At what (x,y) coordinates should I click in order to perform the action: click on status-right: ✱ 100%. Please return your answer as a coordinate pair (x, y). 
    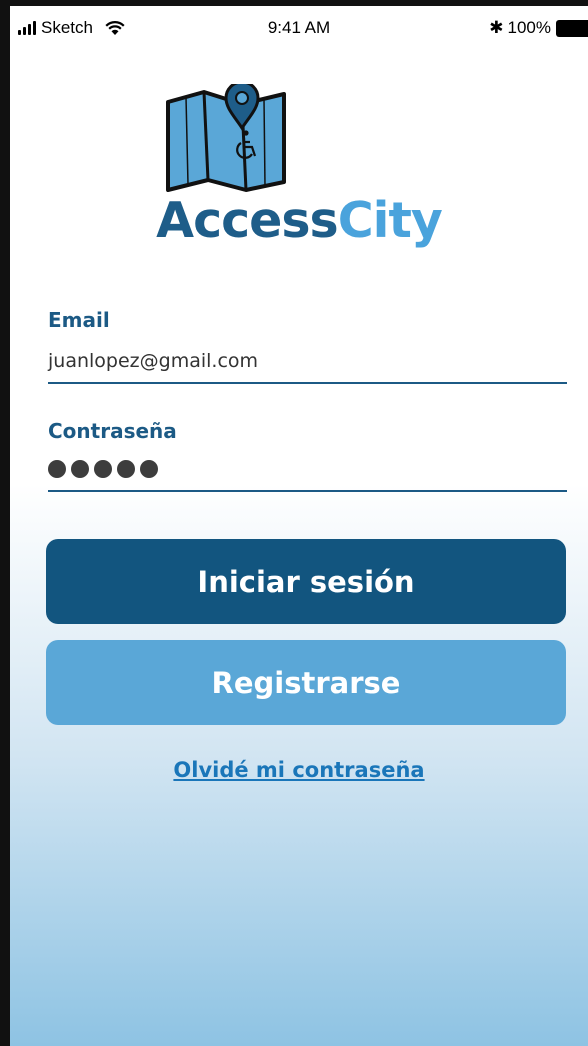
    Looking at the image, I should click on (538, 28).